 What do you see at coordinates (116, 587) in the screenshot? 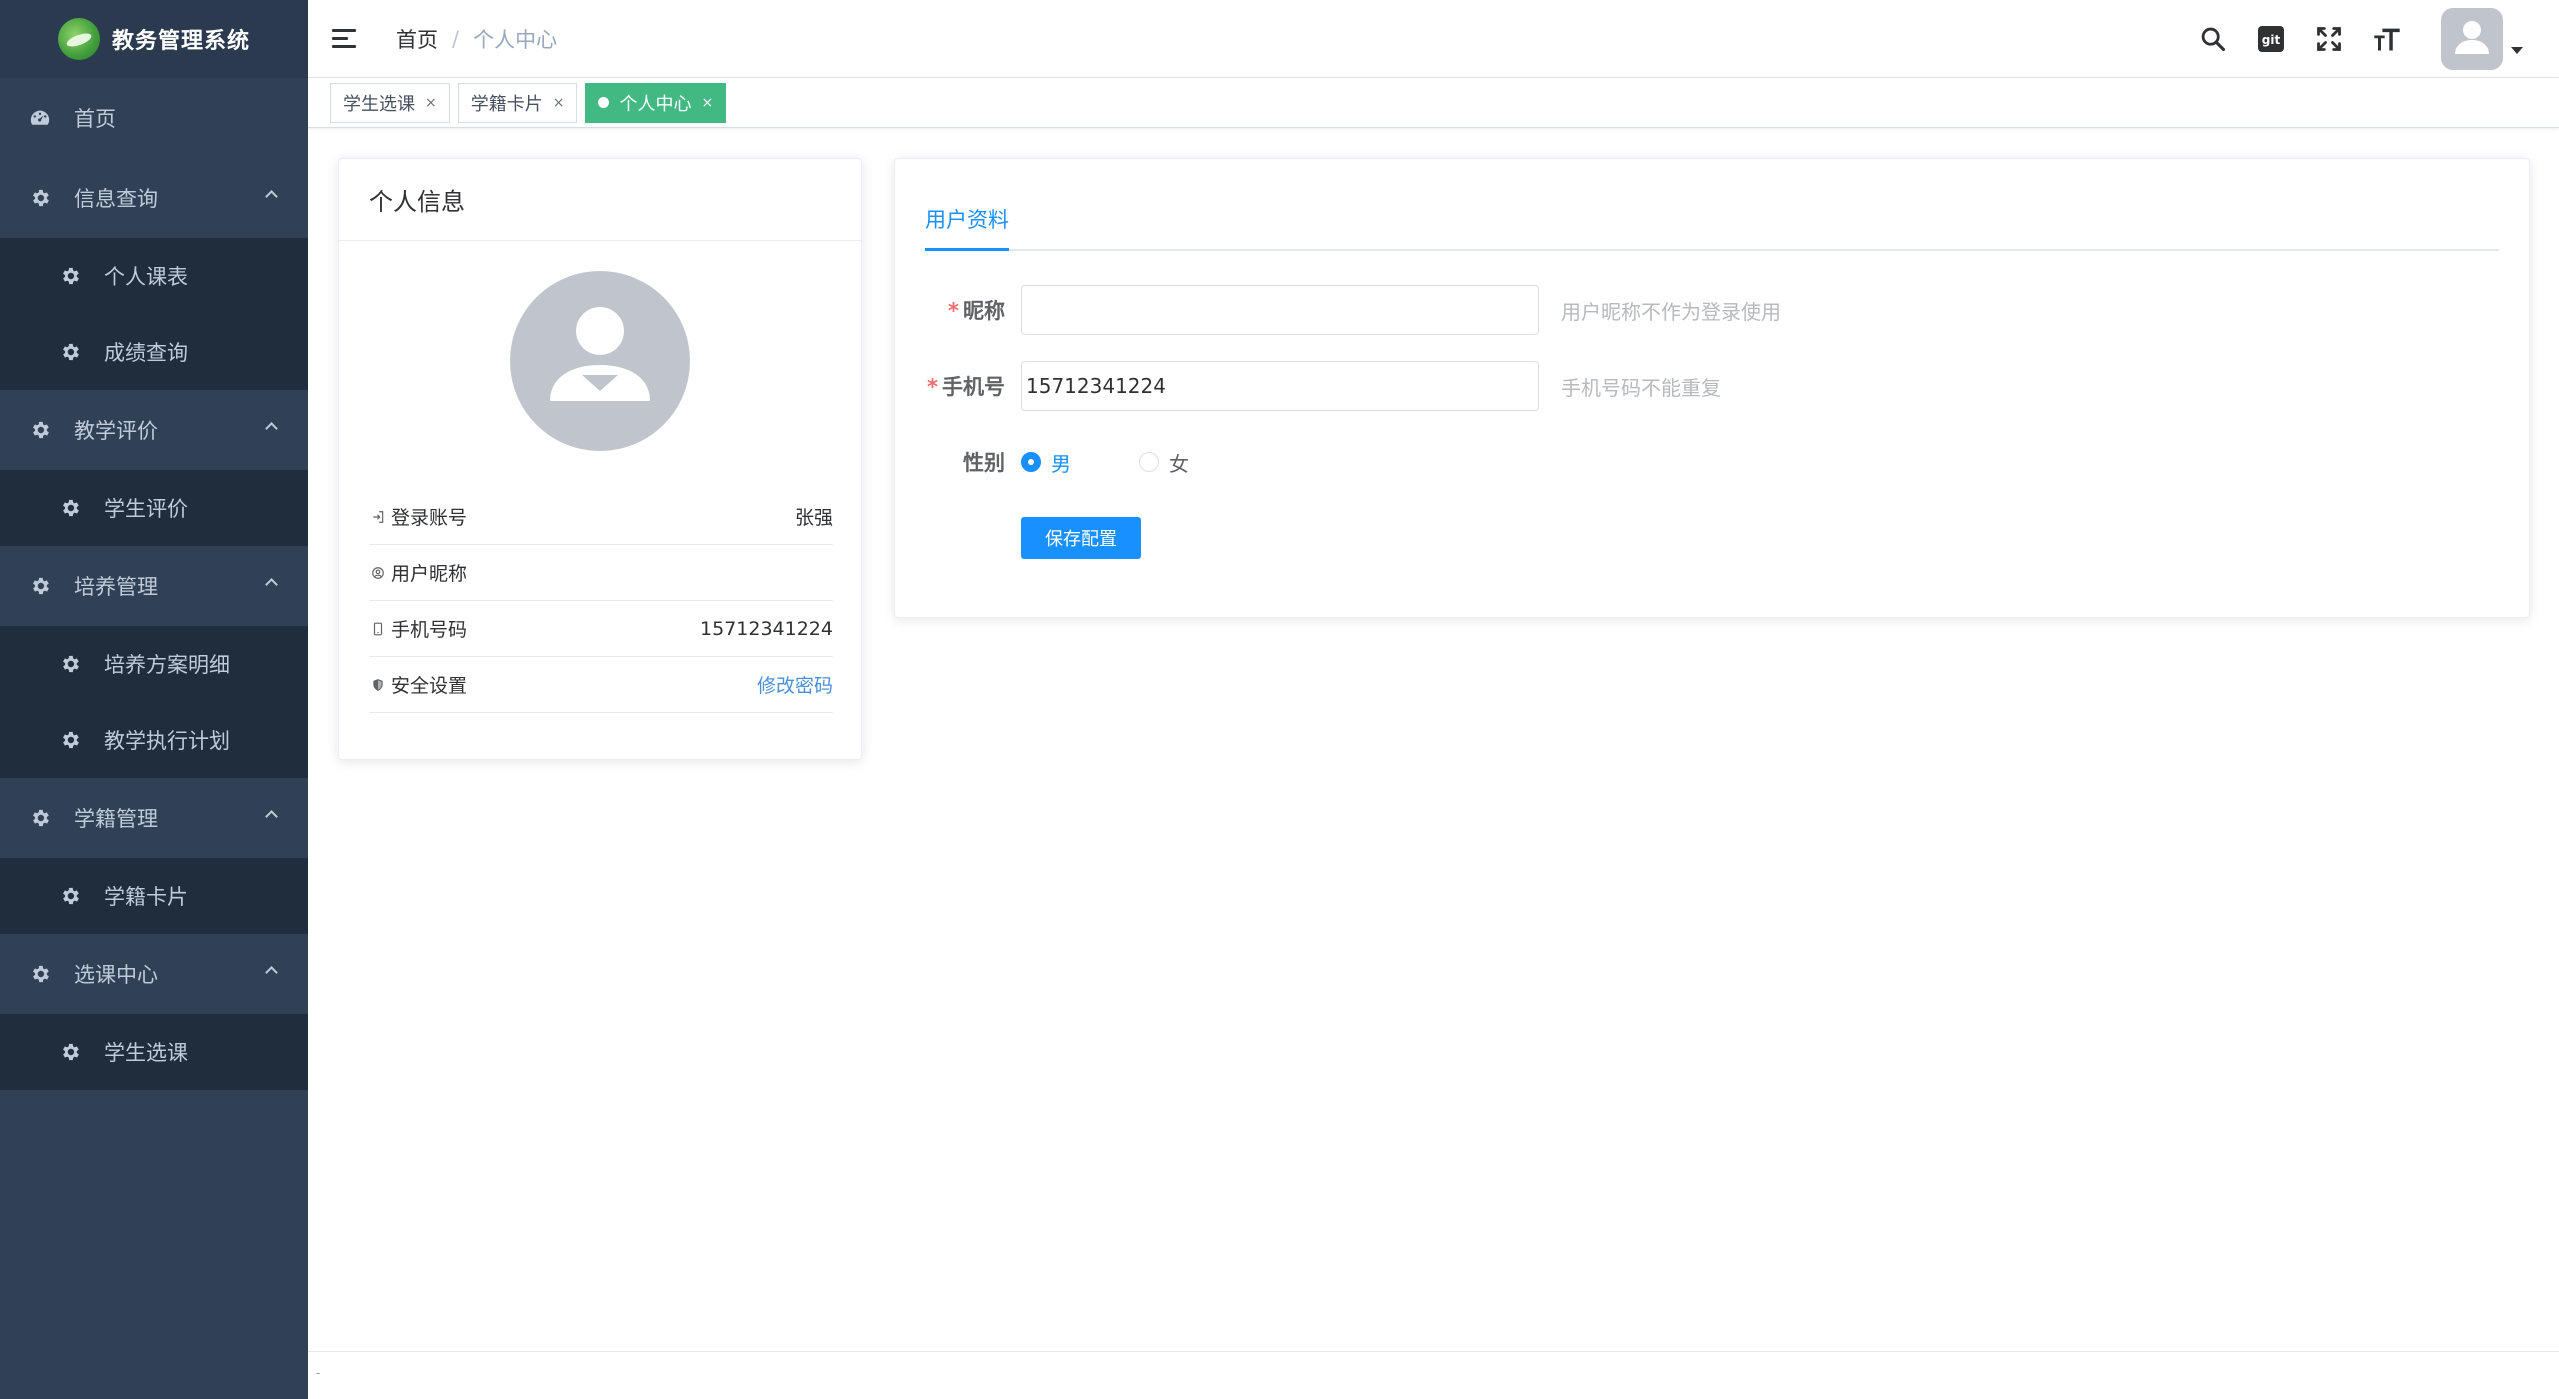
I see `sidebar-item-label: 培养管理` at bounding box center [116, 587].